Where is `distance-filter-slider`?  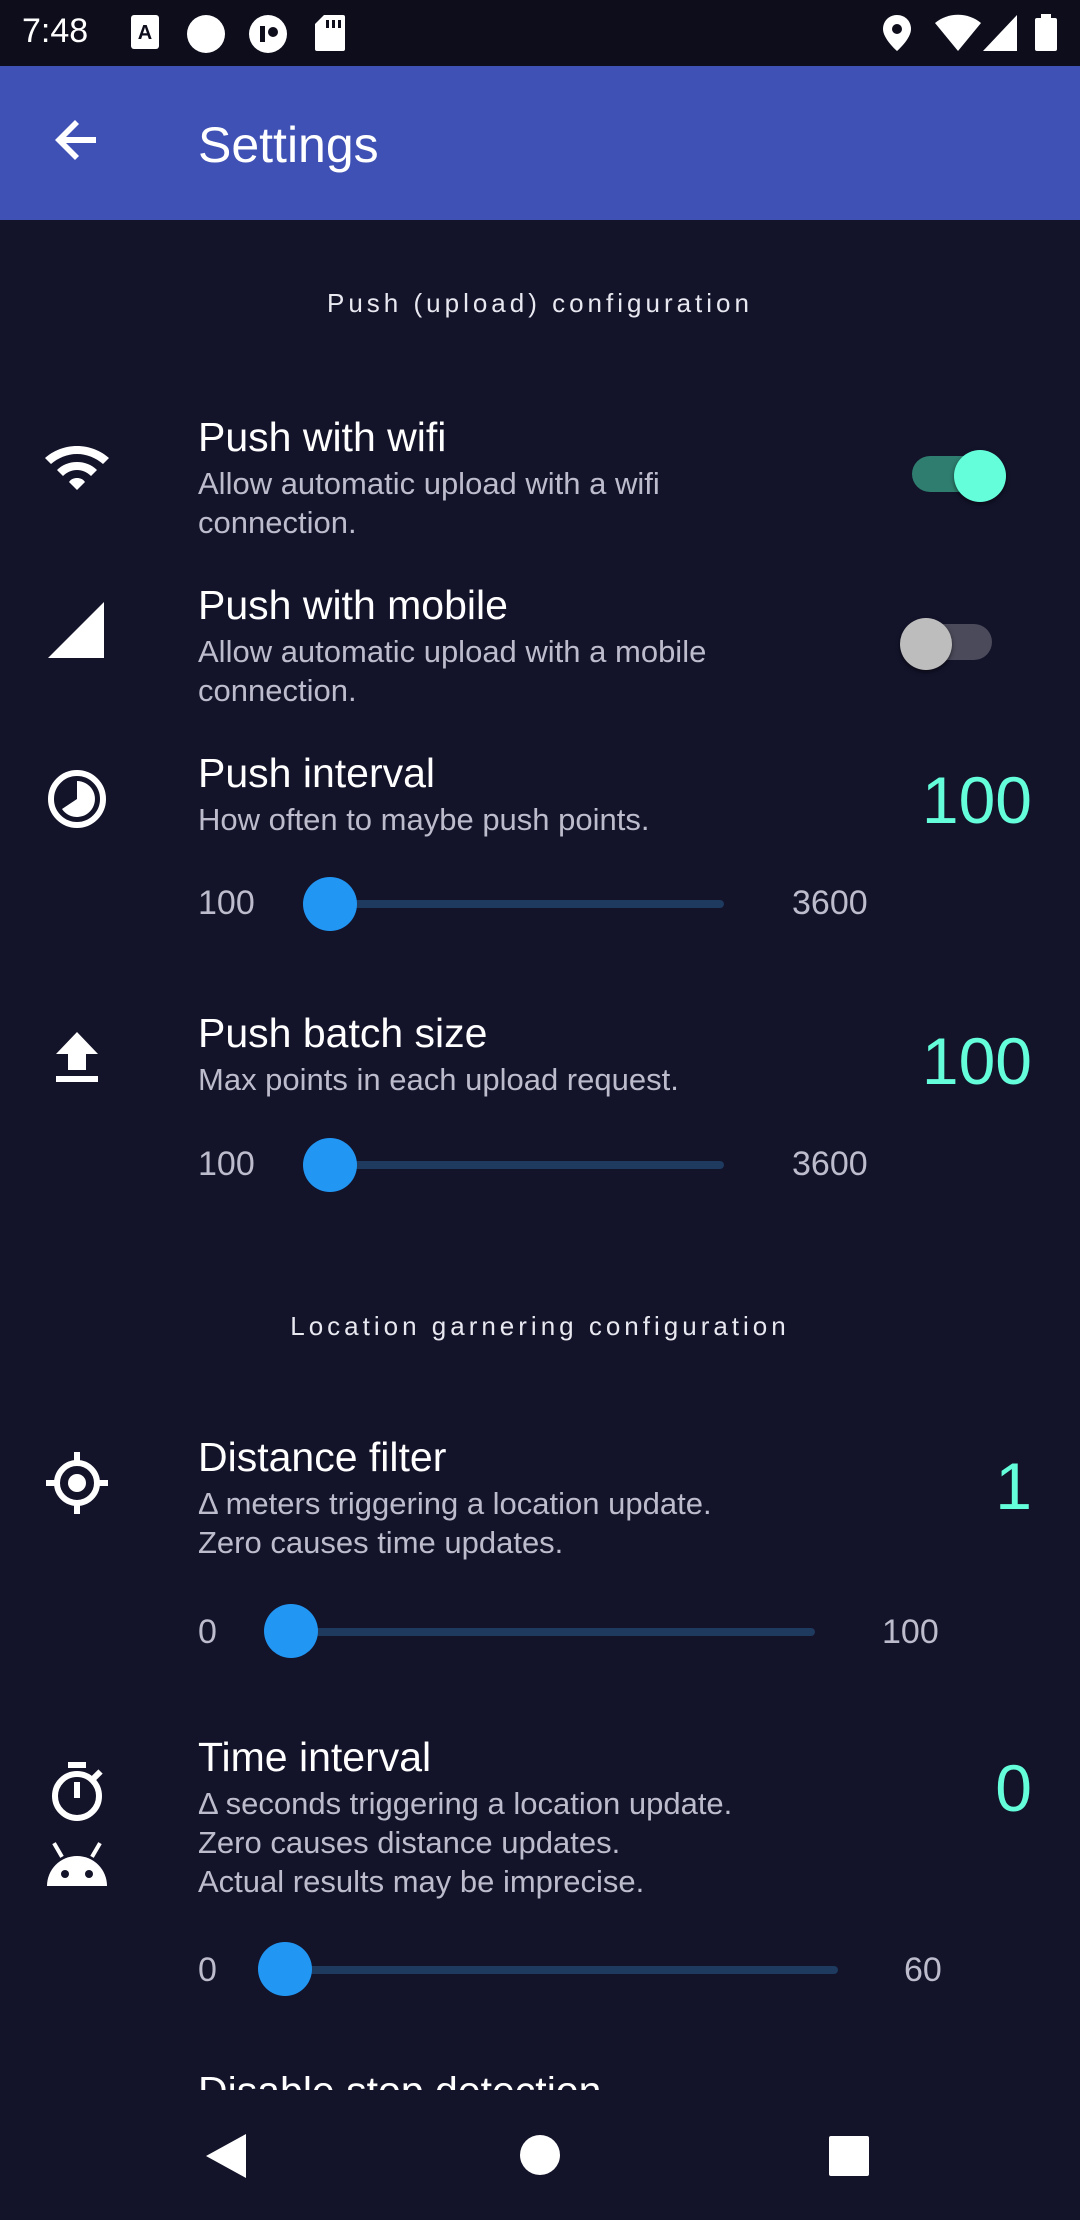 distance-filter-slider is located at coordinates (540, 1632).